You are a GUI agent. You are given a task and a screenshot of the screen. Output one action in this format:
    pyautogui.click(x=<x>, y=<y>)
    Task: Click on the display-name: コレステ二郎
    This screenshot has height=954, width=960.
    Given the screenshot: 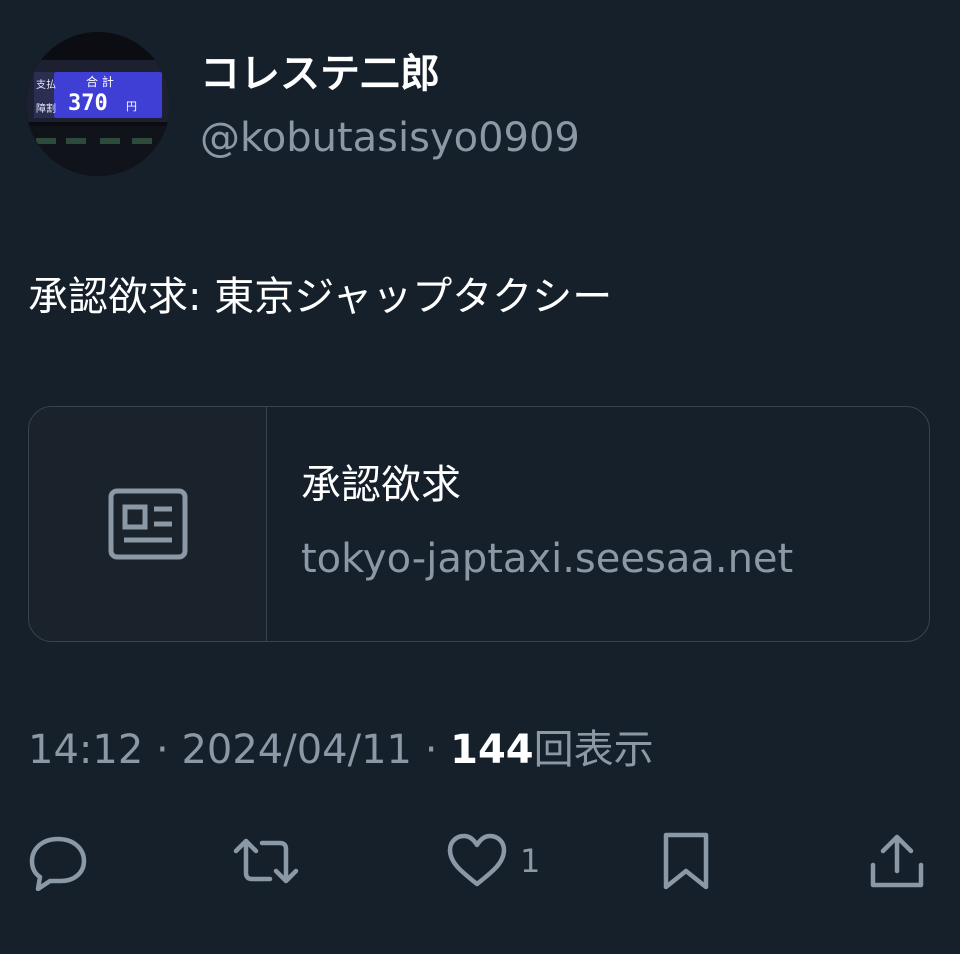 What is the action you would take?
    pyautogui.click(x=320, y=74)
    